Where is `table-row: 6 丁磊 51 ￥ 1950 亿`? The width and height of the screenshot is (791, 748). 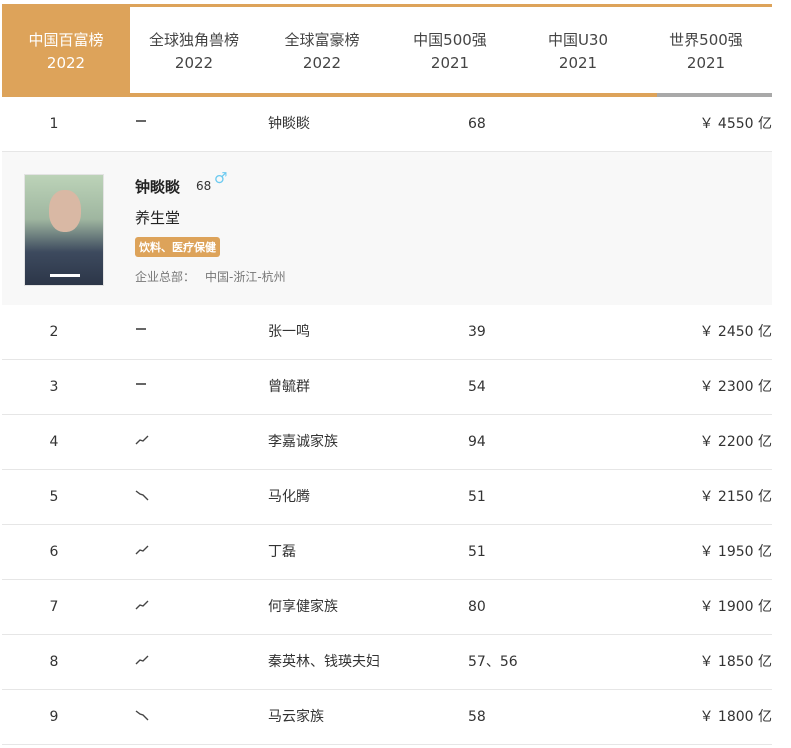 table-row: 6 丁磊 51 ￥ 1950 亿 is located at coordinates (387, 552).